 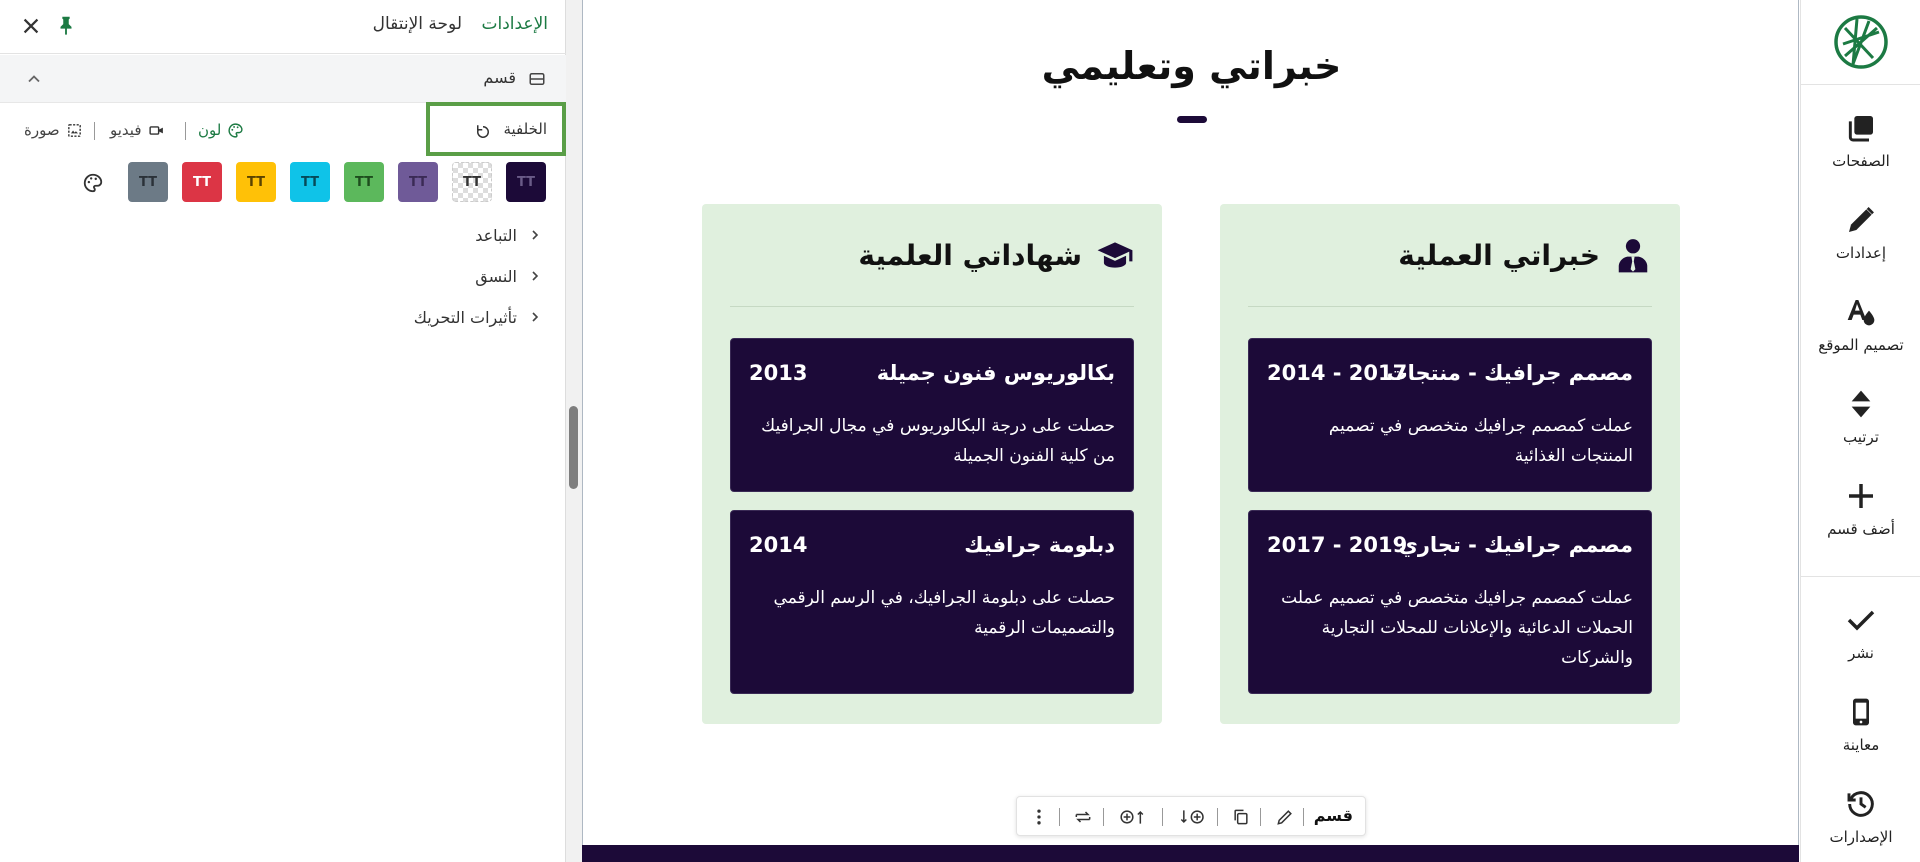 I want to click on accordion-style: النسق, so click(x=509, y=276).